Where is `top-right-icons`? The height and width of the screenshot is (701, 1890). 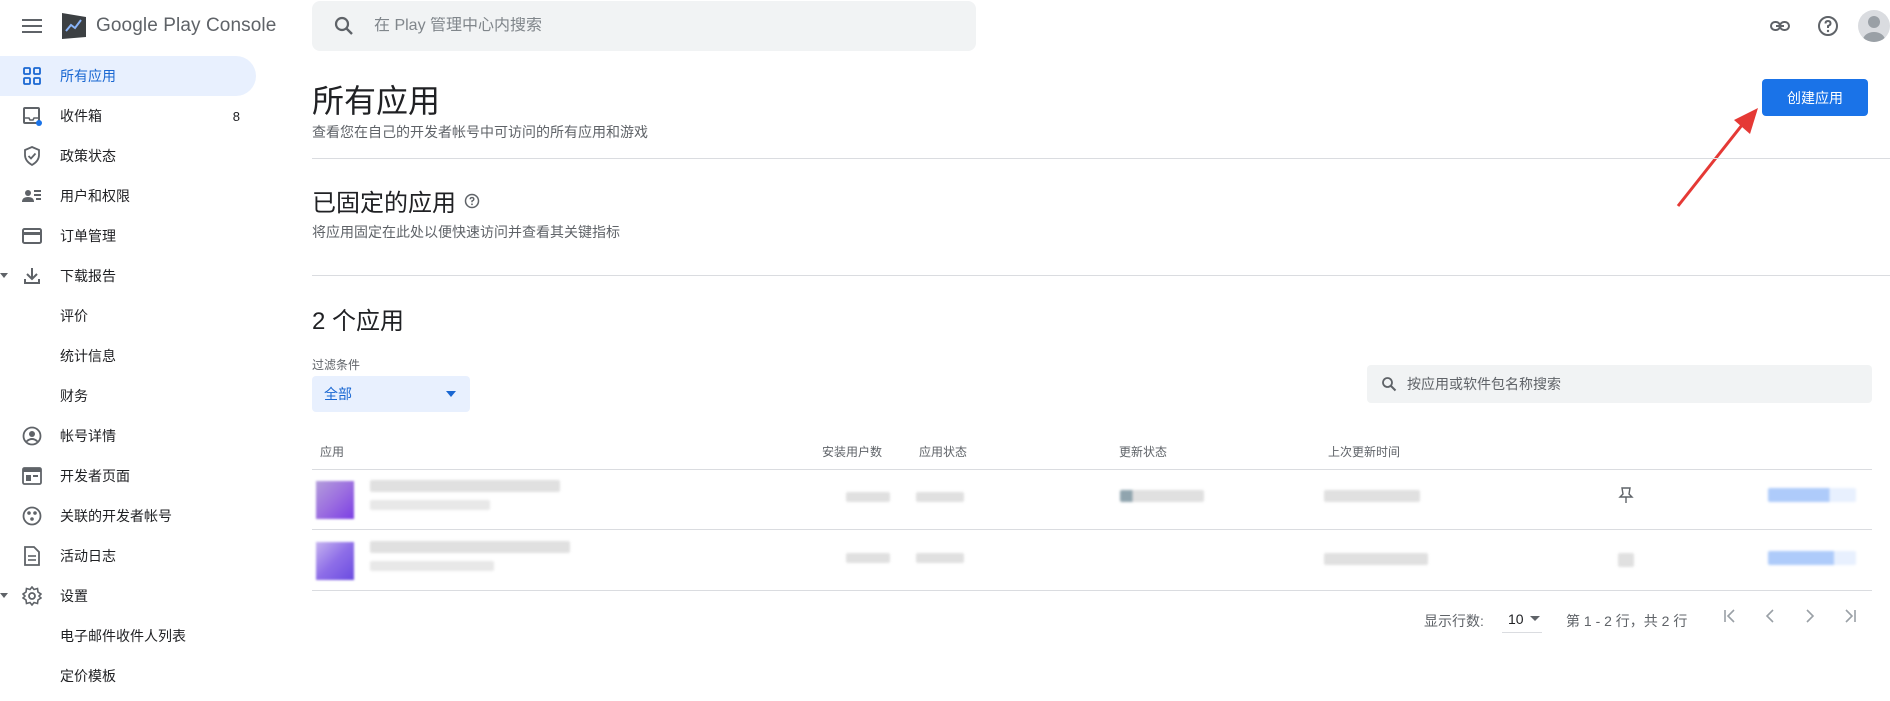
top-right-icons is located at coordinates (1818, 26).